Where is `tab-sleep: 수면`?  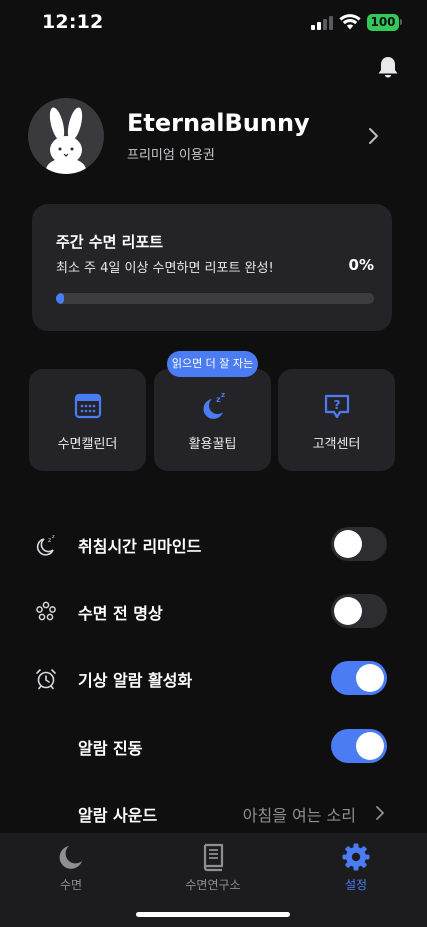
tab-sleep: 수면 is located at coordinates (71, 863).